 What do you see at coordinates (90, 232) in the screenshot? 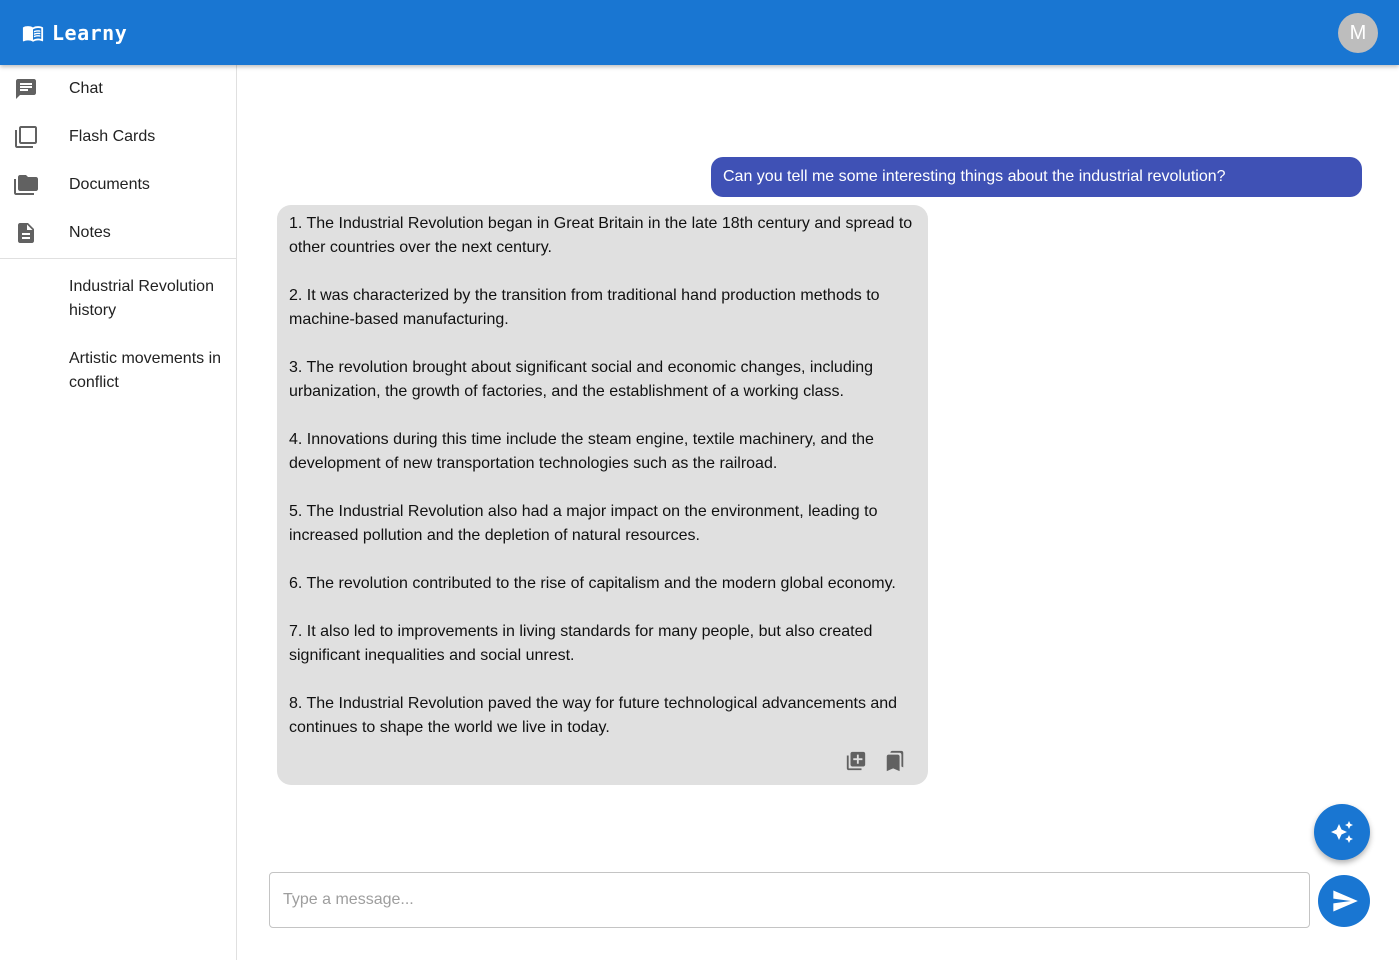
I see `sidebar-item-label: Notes` at bounding box center [90, 232].